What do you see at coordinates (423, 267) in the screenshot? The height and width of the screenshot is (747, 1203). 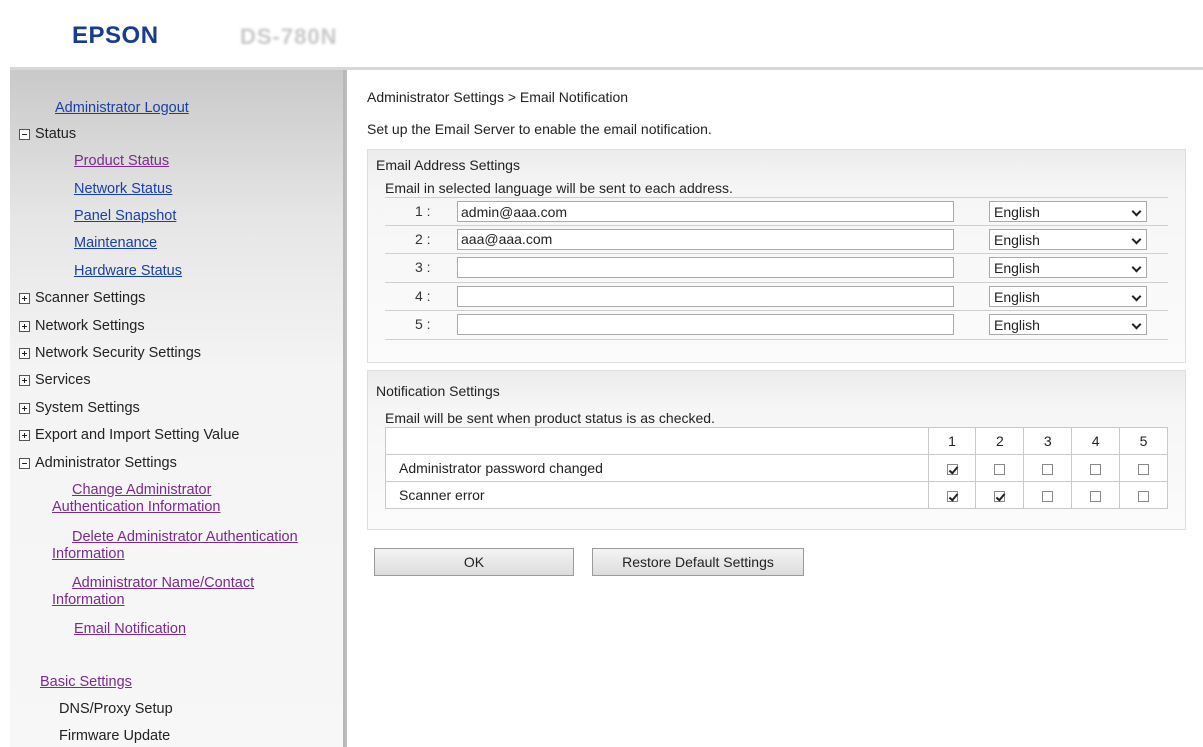 I see `row-number: 3 :` at bounding box center [423, 267].